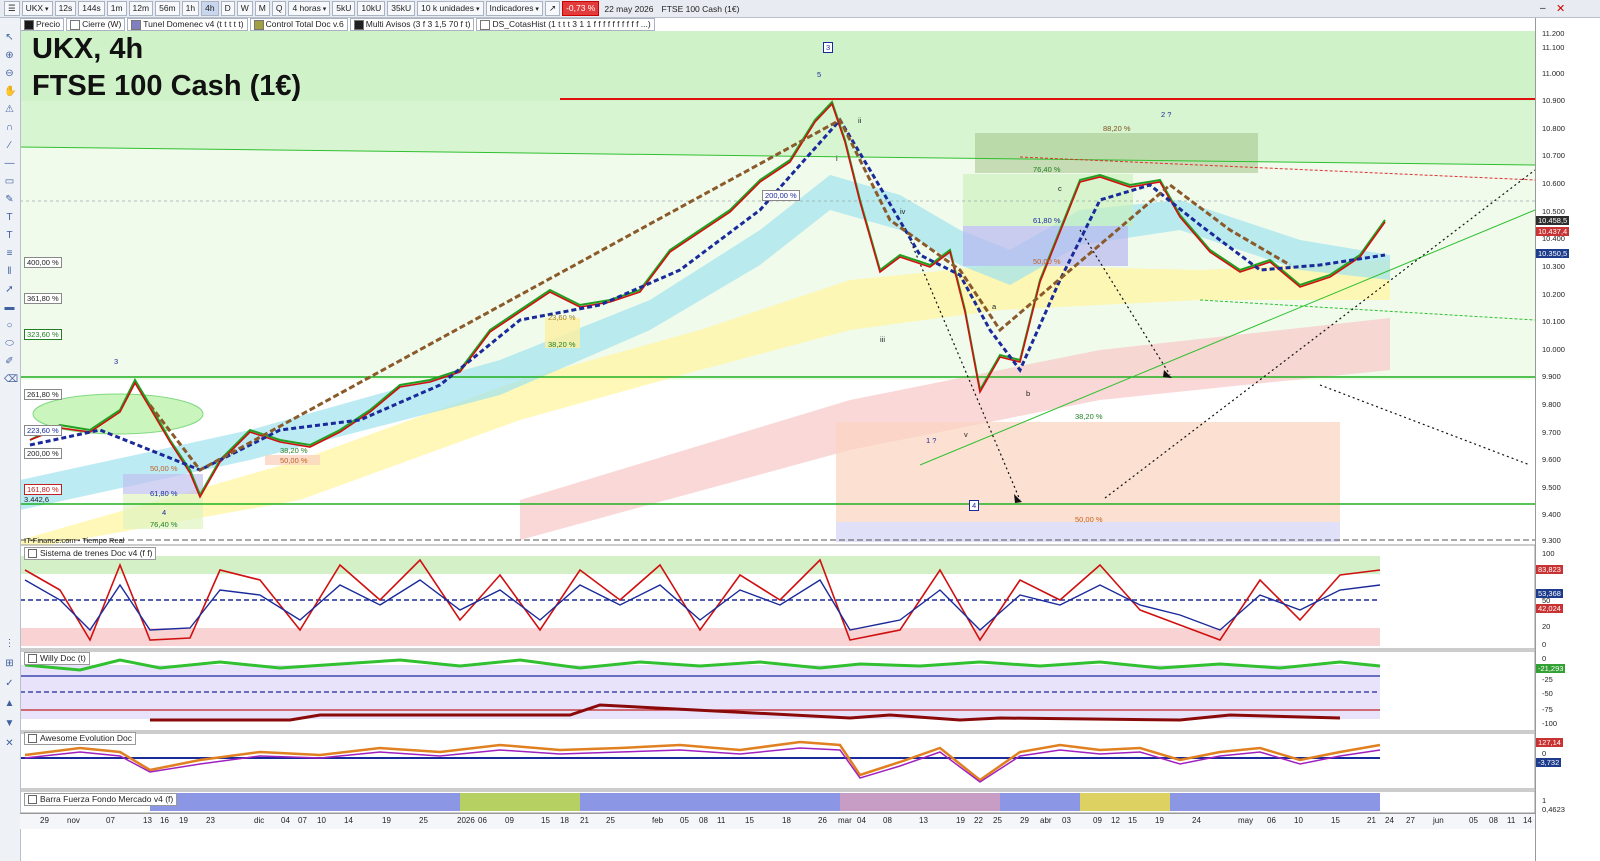 The height and width of the screenshot is (861, 1600). I want to click on trendline-icon: ∕, so click(9, 145).